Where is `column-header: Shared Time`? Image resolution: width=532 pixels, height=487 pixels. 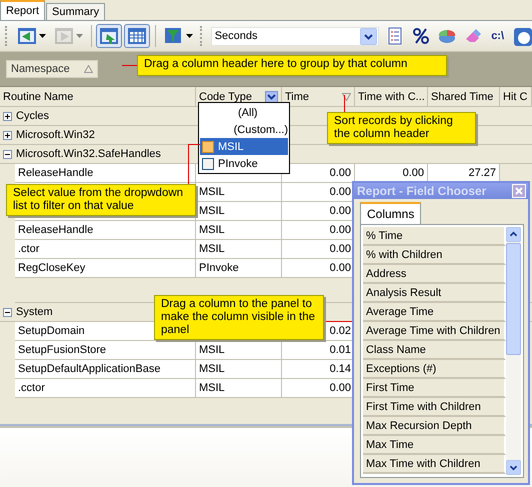
column-header: Shared Time is located at coordinates (464, 96).